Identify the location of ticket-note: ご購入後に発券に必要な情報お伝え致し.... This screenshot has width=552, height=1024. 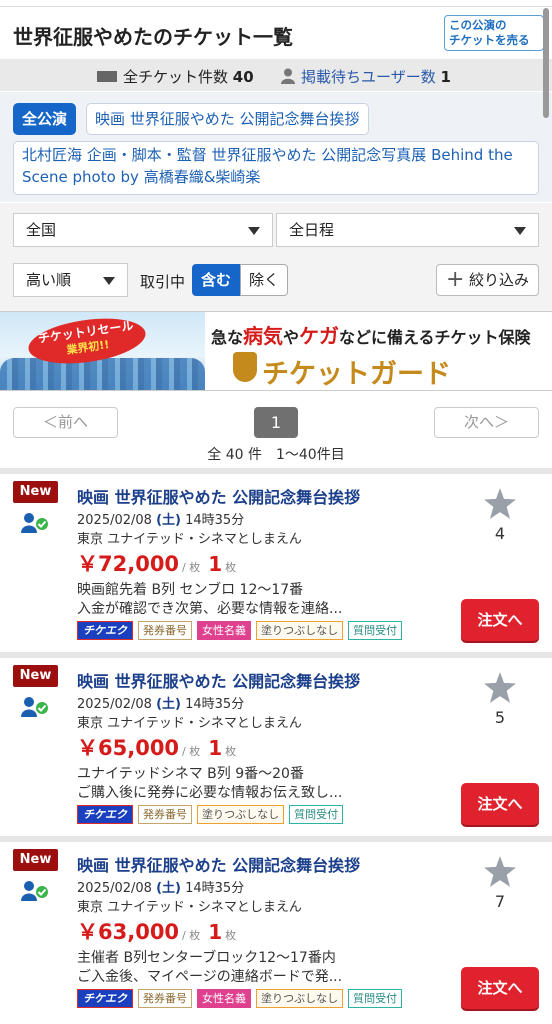
(210, 793).